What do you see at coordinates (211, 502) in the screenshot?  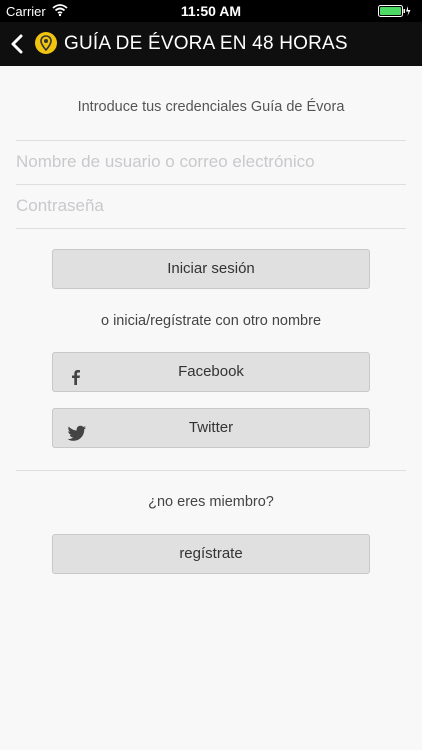 I see `register-prompt: ¿no eres miembro?` at bounding box center [211, 502].